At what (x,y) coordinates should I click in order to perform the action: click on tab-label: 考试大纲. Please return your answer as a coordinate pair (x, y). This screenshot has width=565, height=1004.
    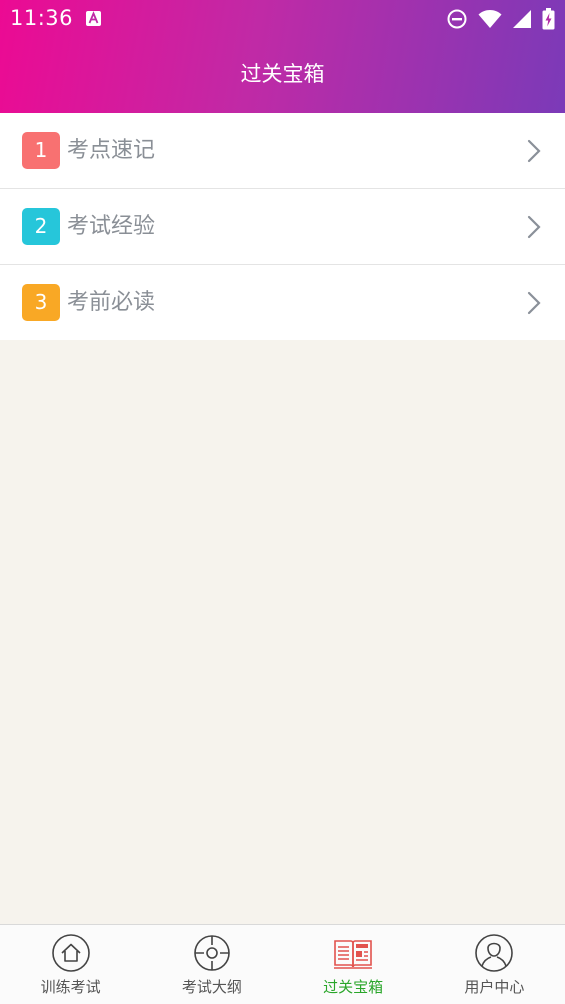
    Looking at the image, I should click on (211, 987).